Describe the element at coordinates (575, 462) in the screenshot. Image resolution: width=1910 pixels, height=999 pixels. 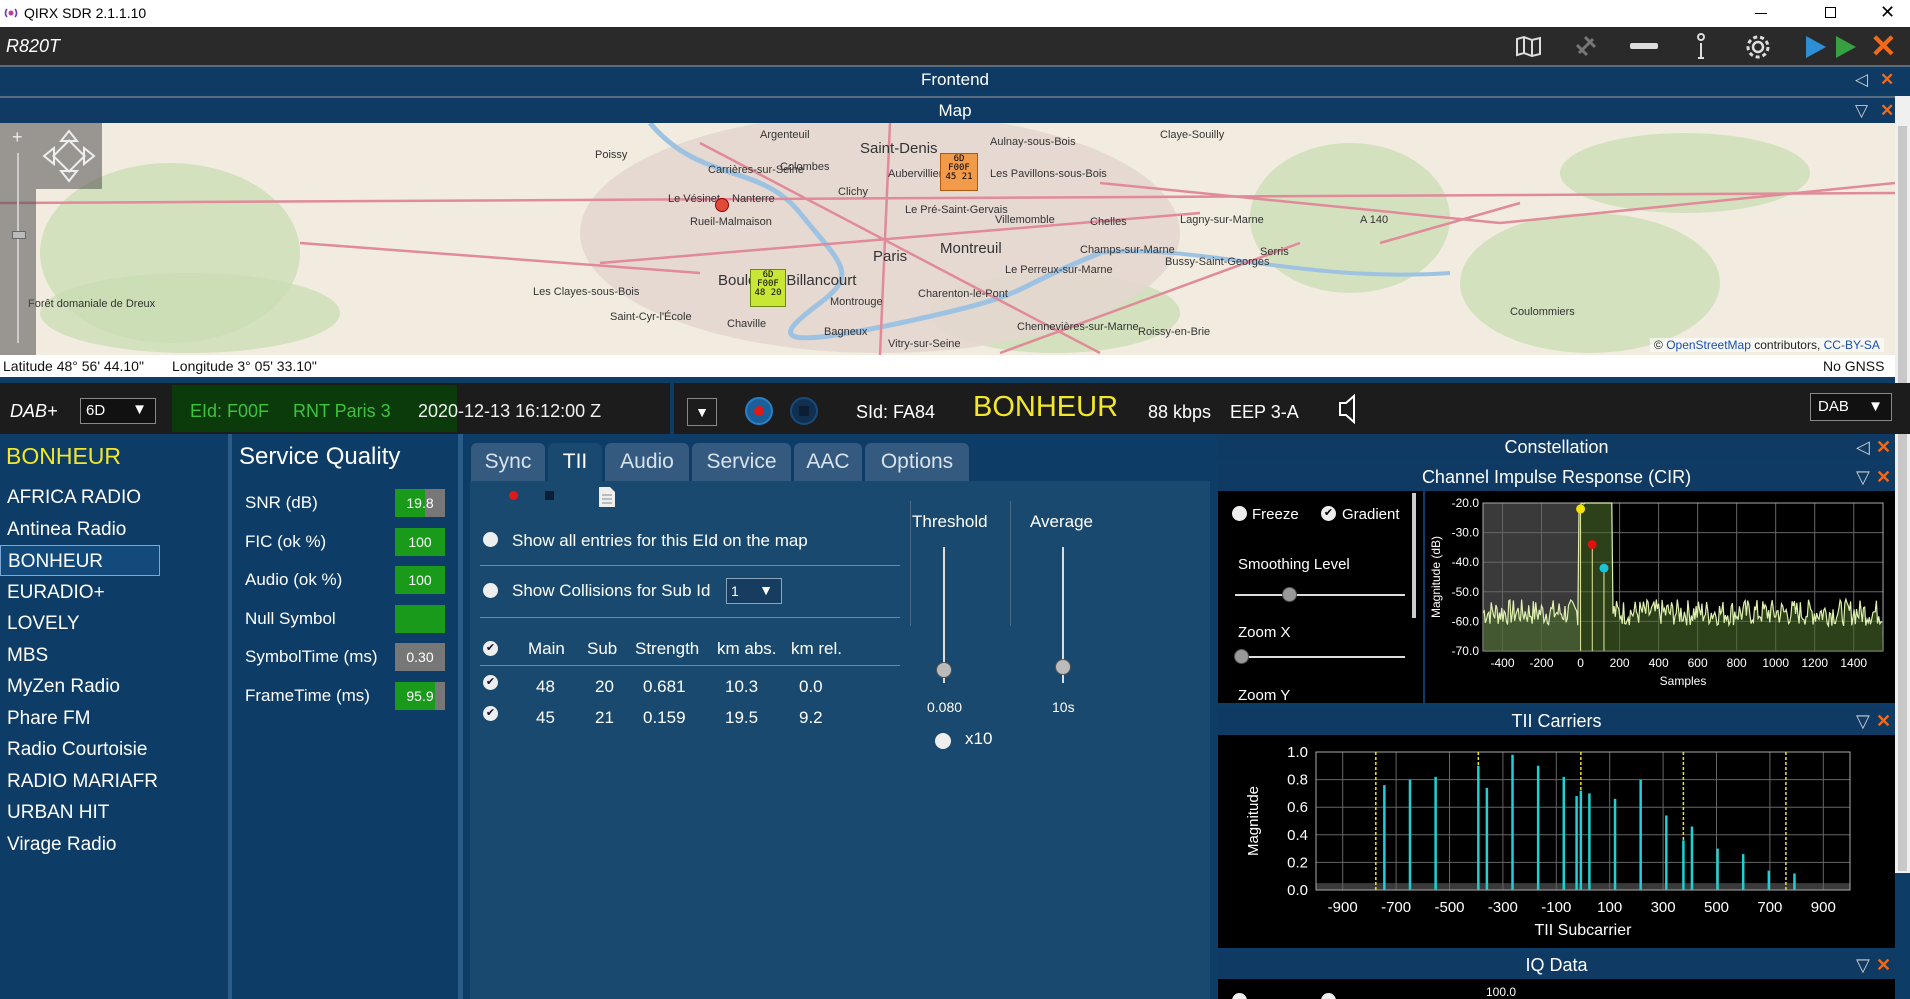
I see `tab-tii: TII` at that location.